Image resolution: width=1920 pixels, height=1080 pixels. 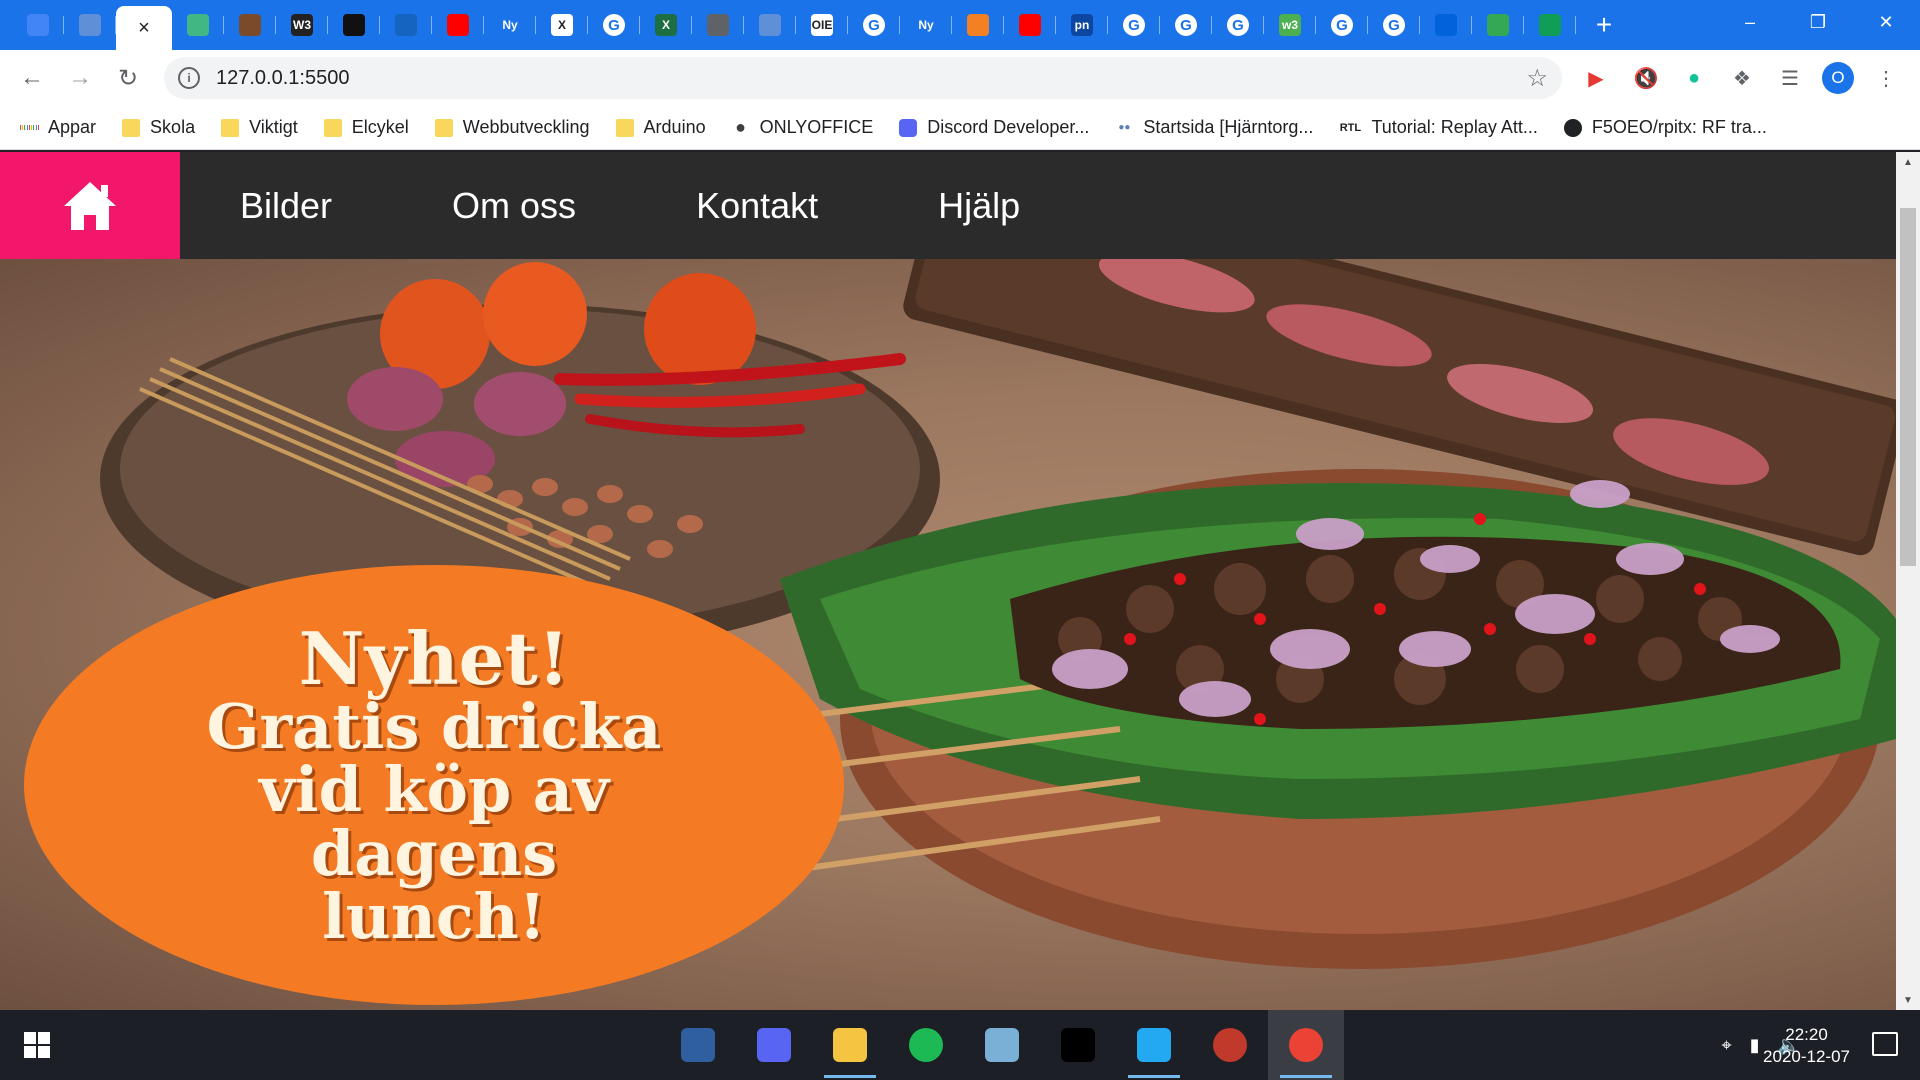 I want to click on scrollbar-thumb, so click(x=1908, y=387).